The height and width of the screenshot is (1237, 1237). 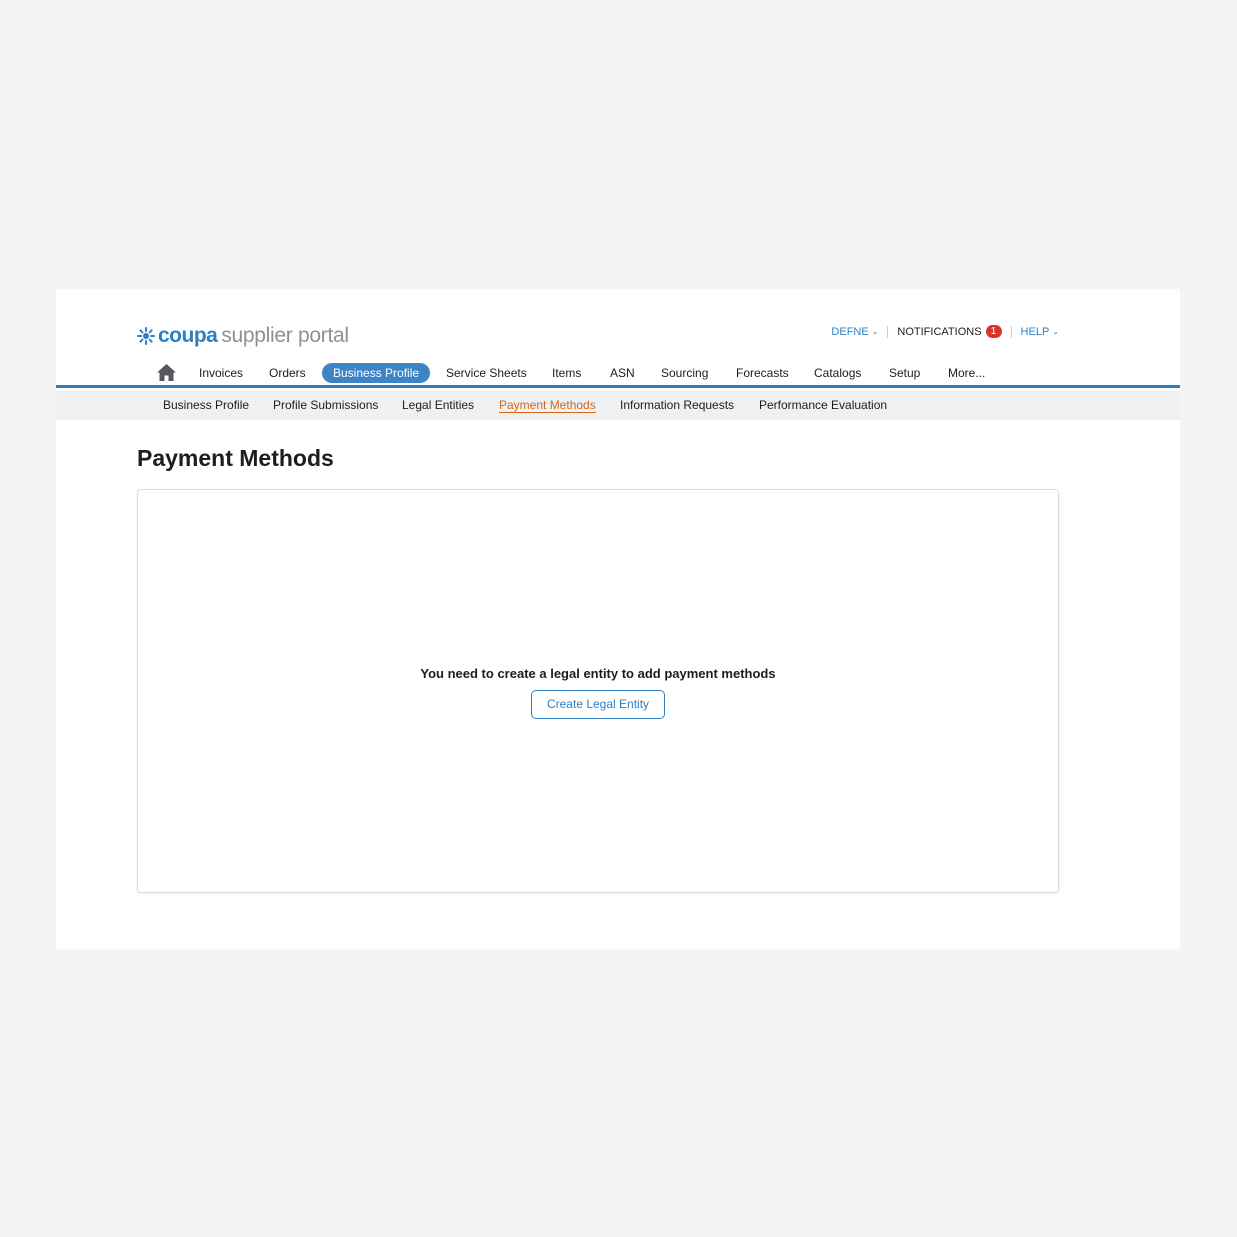 What do you see at coordinates (904, 373) in the screenshot?
I see `nav-setup: Setup` at bounding box center [904, 373].